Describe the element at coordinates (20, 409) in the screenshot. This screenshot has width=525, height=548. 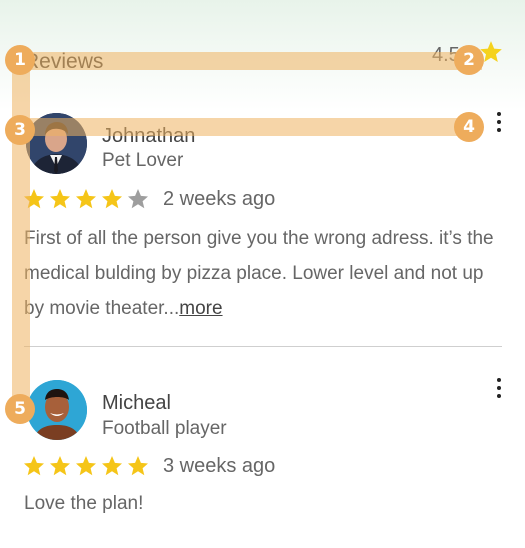
I see `annotation-badge: 5` at that location.